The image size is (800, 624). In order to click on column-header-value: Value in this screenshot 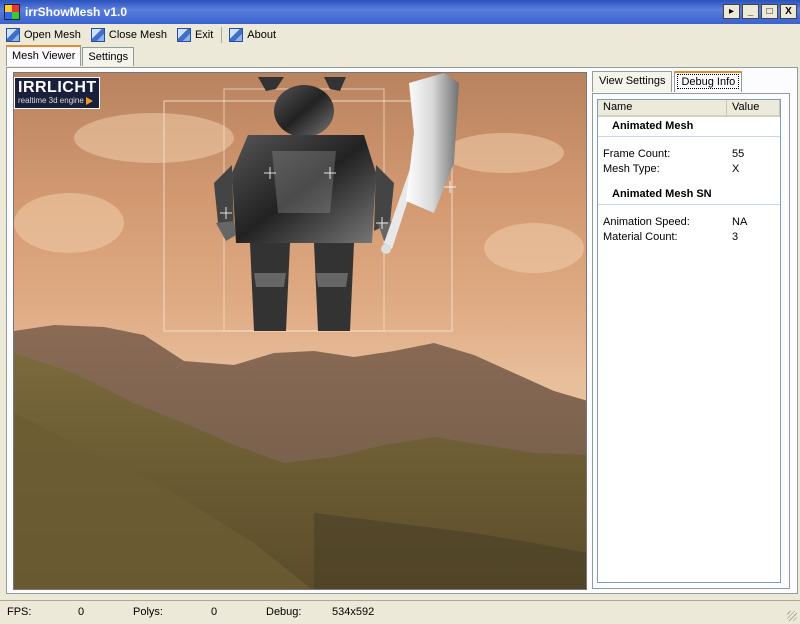, I will do `click(753, 108)`.